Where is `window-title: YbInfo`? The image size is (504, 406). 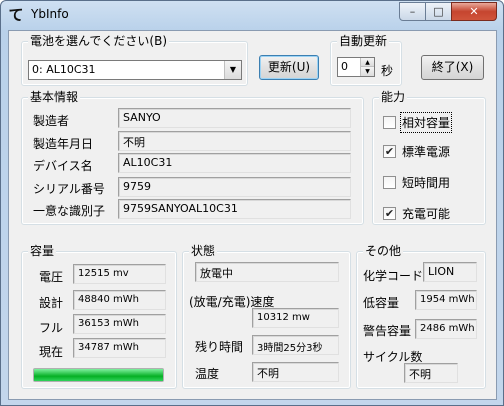 window-title: YbInfo is located at coordinates (50, 14).